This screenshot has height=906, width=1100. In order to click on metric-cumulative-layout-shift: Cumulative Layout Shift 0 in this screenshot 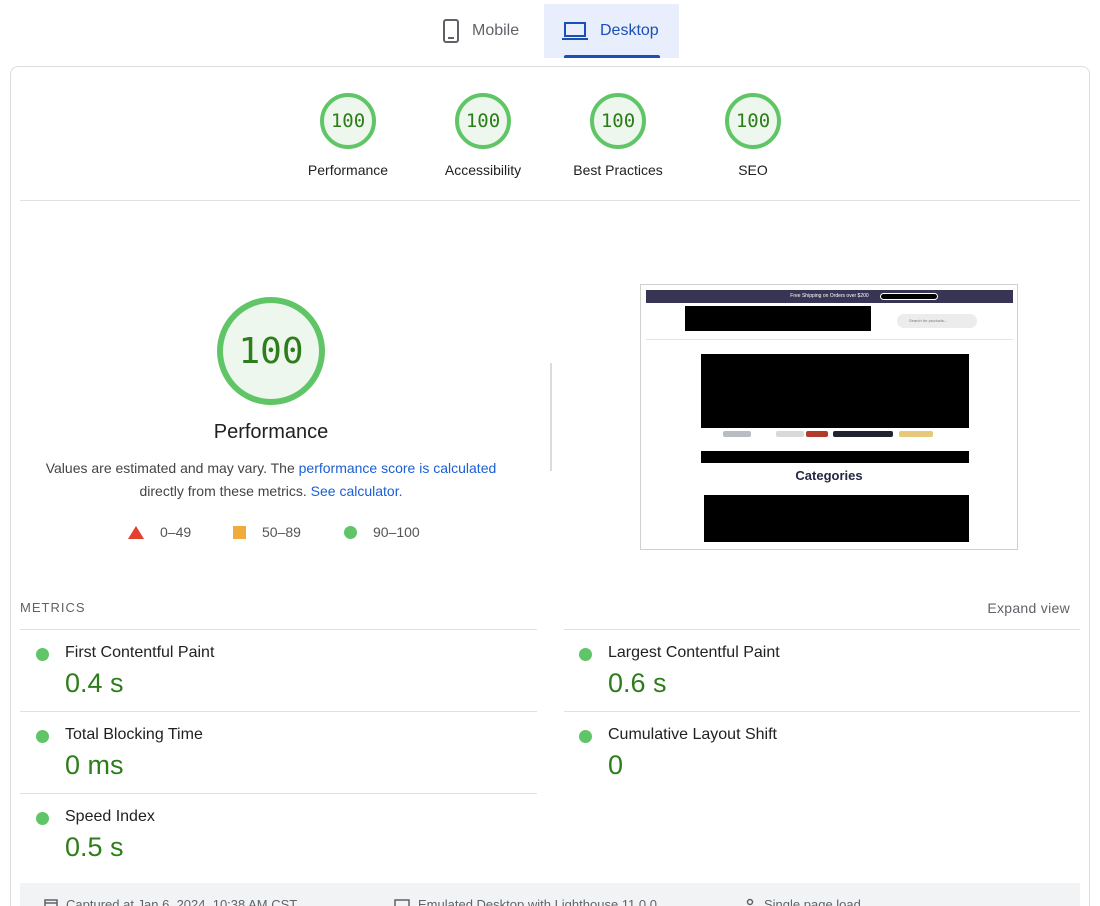, I will do `click(803, 752)`.